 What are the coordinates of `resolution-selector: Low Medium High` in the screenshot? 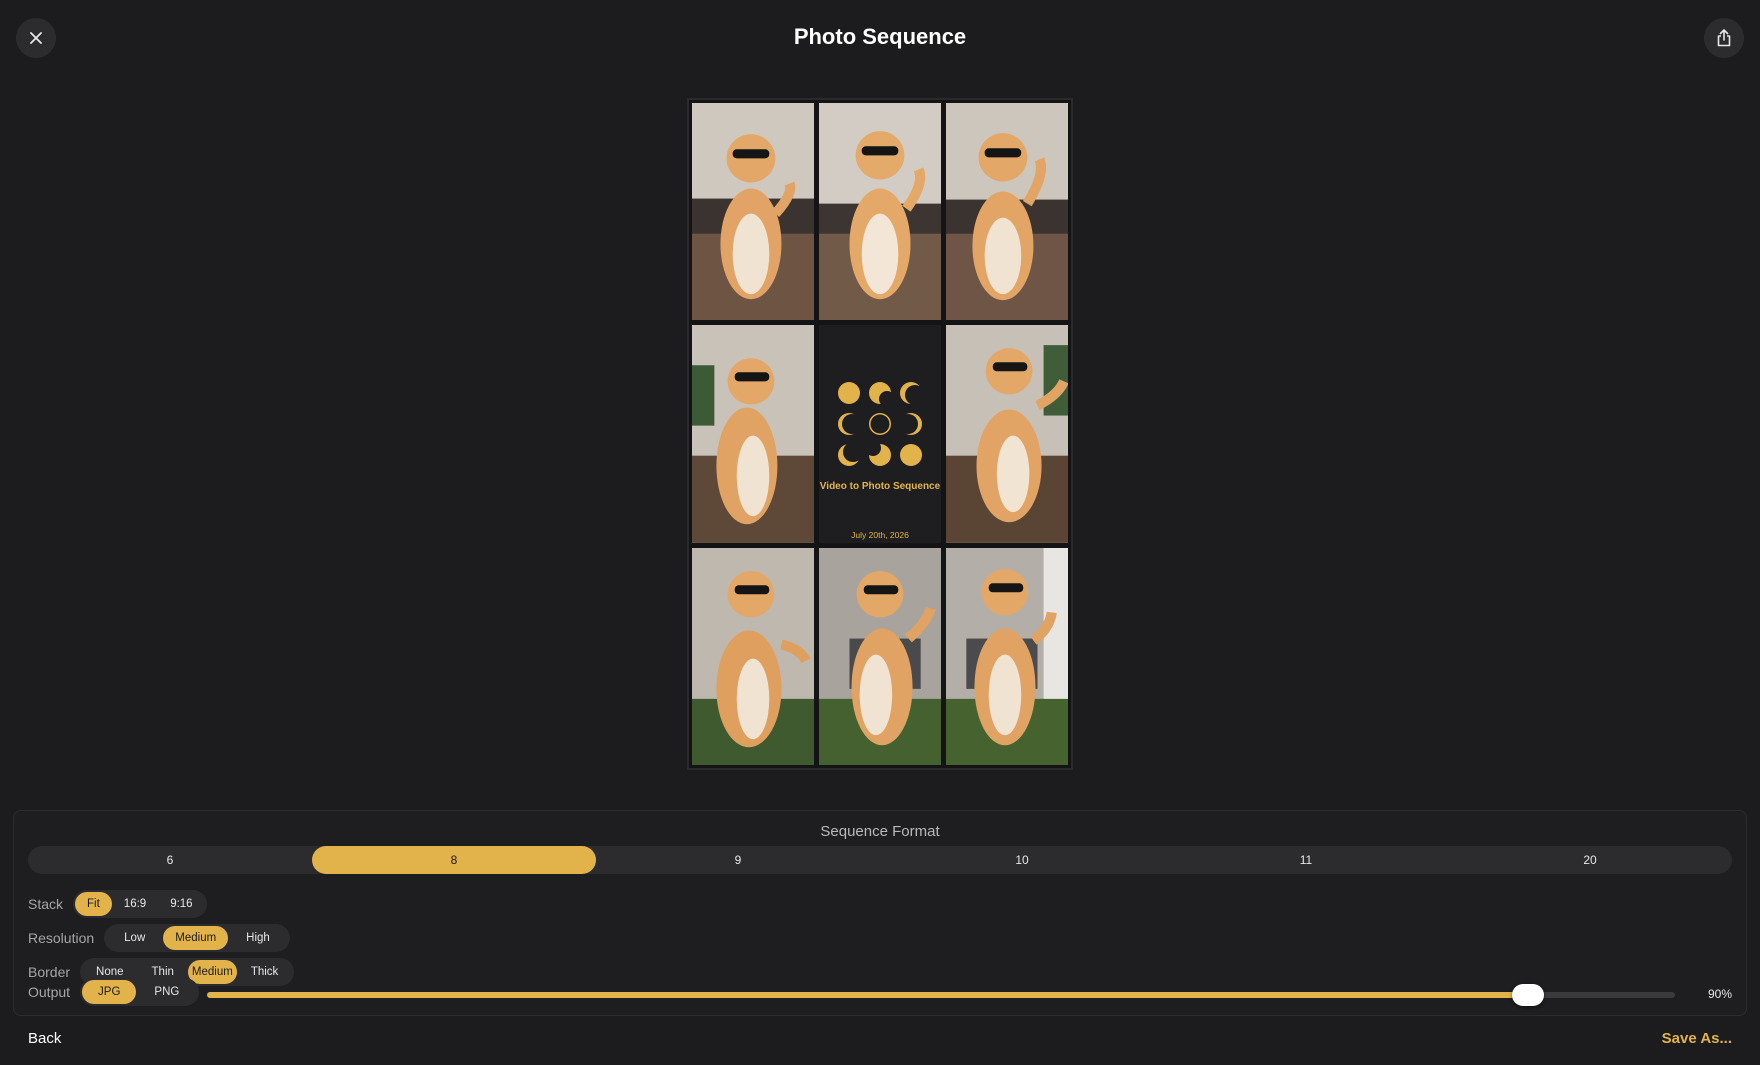 It's located at (197, 938).